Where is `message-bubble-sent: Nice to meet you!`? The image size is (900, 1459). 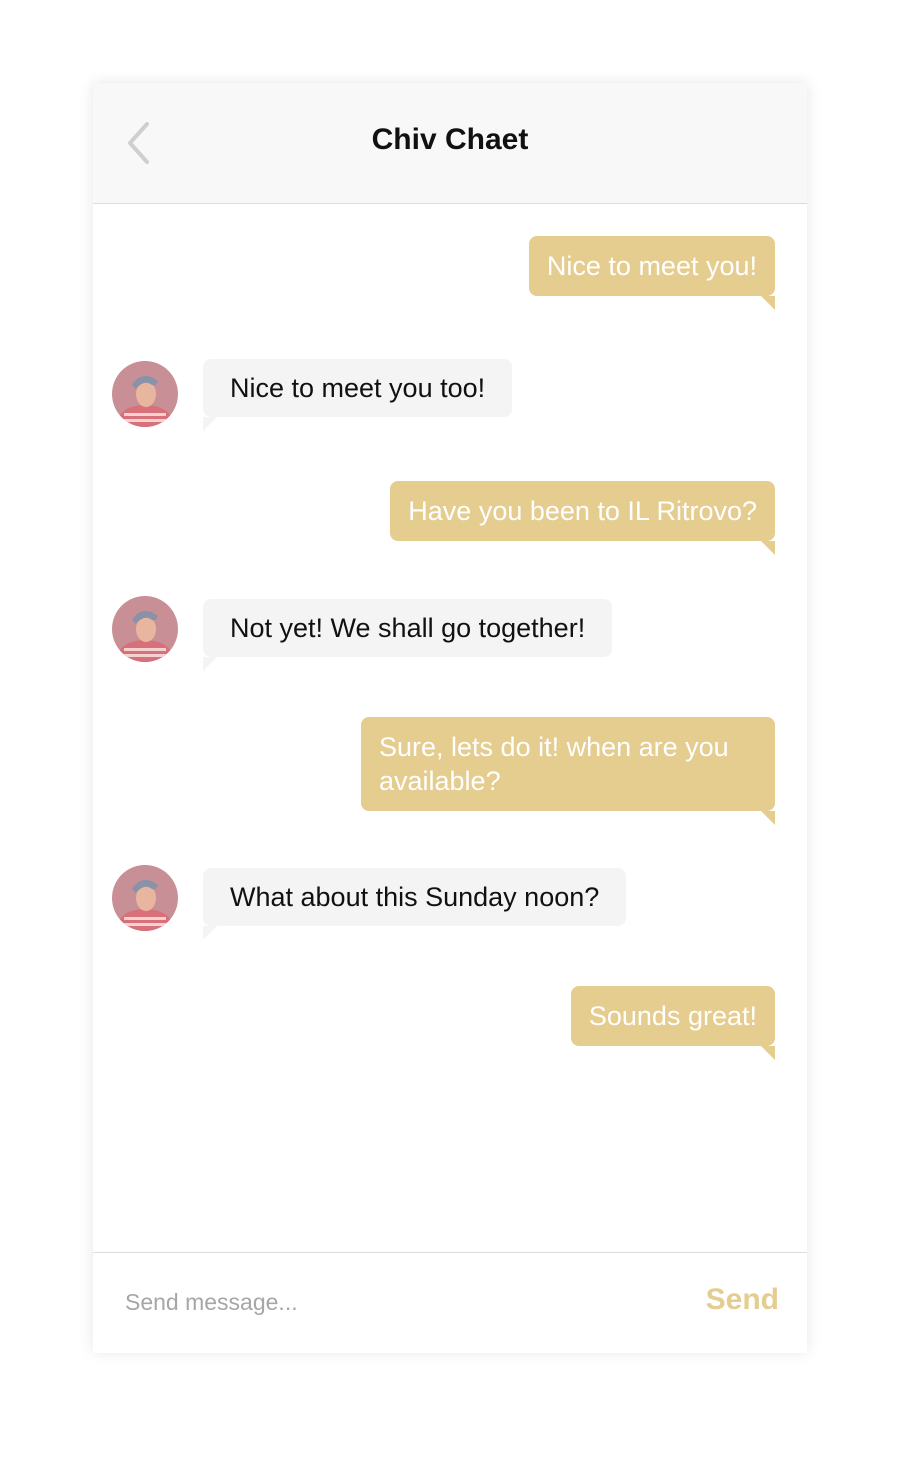 message-bubble-sent: Nice to meet you! is located at coordinates (652, 273).